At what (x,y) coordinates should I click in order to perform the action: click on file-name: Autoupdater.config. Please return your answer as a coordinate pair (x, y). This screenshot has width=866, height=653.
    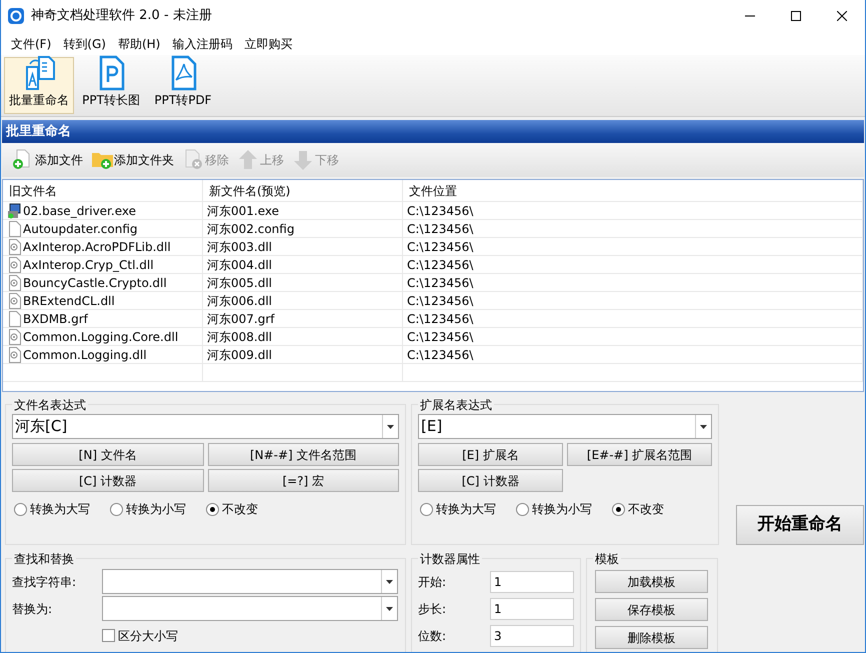
    Looking at the image, I should click on (80, 229).